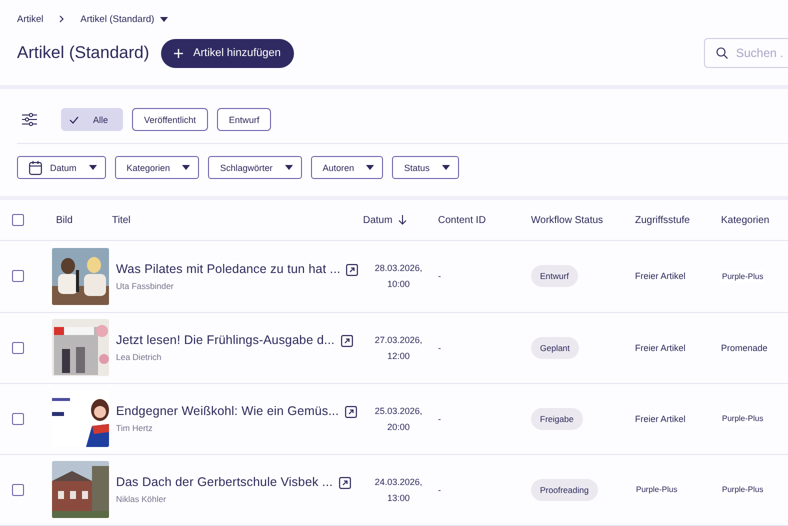  I want to click on status-filter-chip: Entwurf, so click(244, 120).